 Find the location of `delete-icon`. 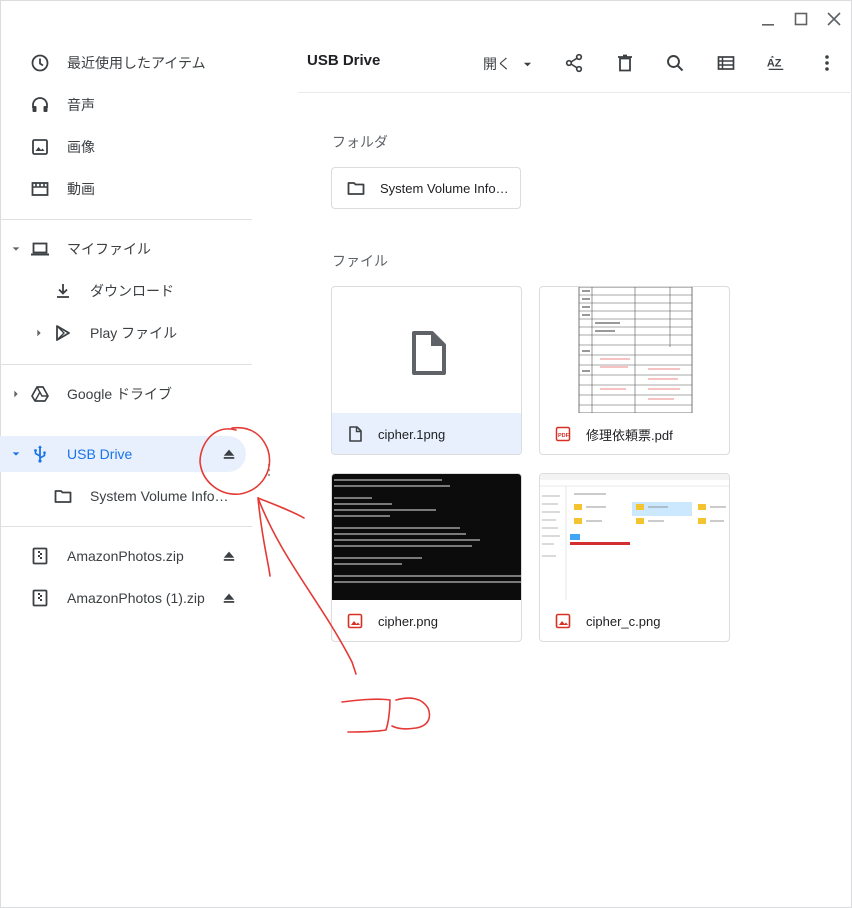

delete-icon is located at coordinates (625, 63).